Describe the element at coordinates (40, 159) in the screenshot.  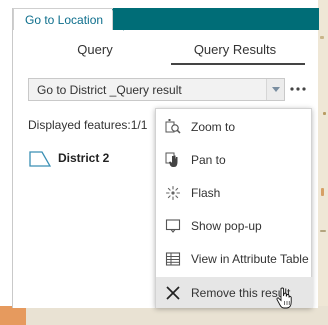
I see `polygon-icon` at that location.